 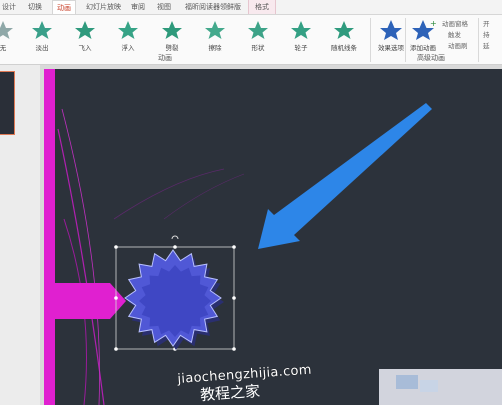 I want to click on tab-foxit: 福昕阅读器领鲜版, so click(x=213, y=7).